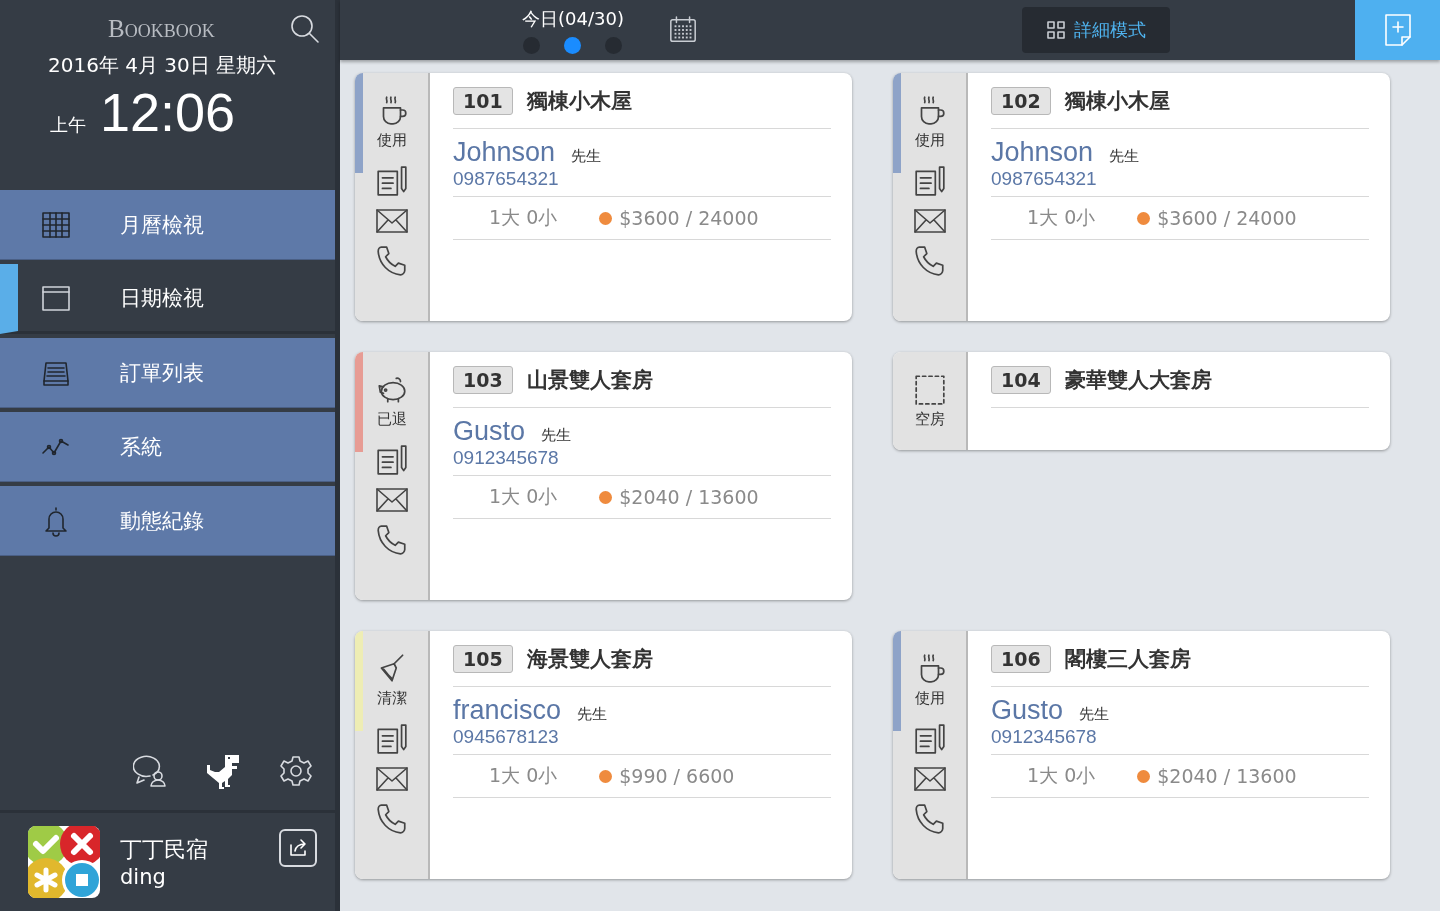  What do you see at coordinates (573, 45) in the screenshot?
I see `page-dot` at bounding box center [573, 45].